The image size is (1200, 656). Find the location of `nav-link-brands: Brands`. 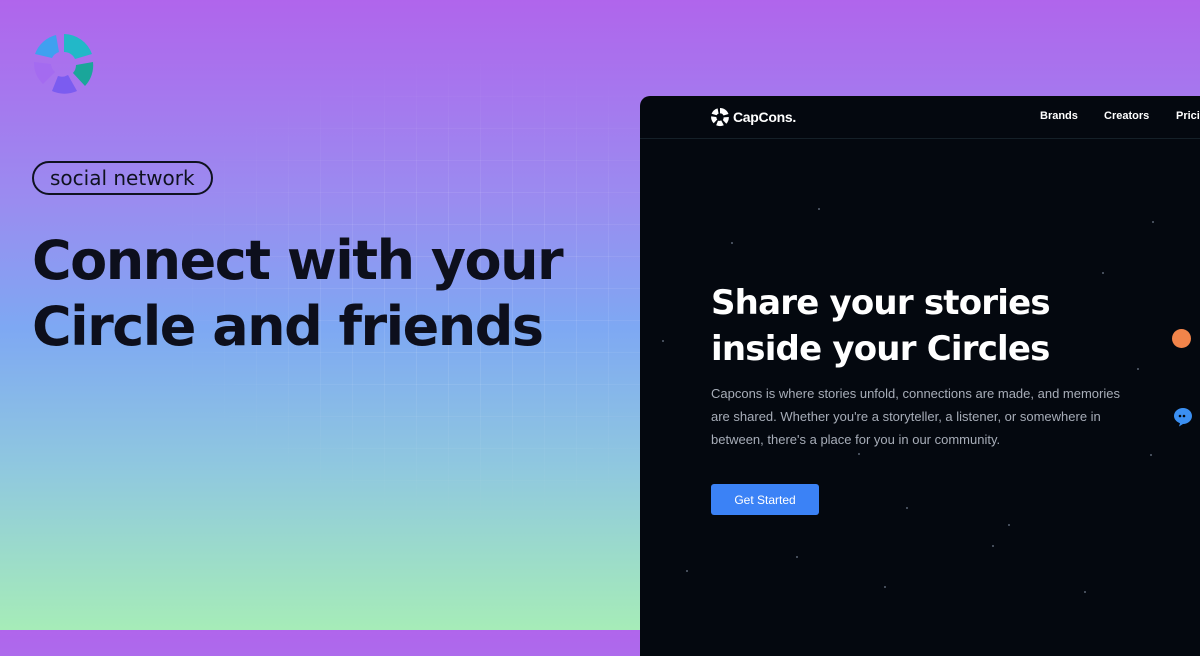

nav-link-brands: Brands is located at coordinates (1059, 116).